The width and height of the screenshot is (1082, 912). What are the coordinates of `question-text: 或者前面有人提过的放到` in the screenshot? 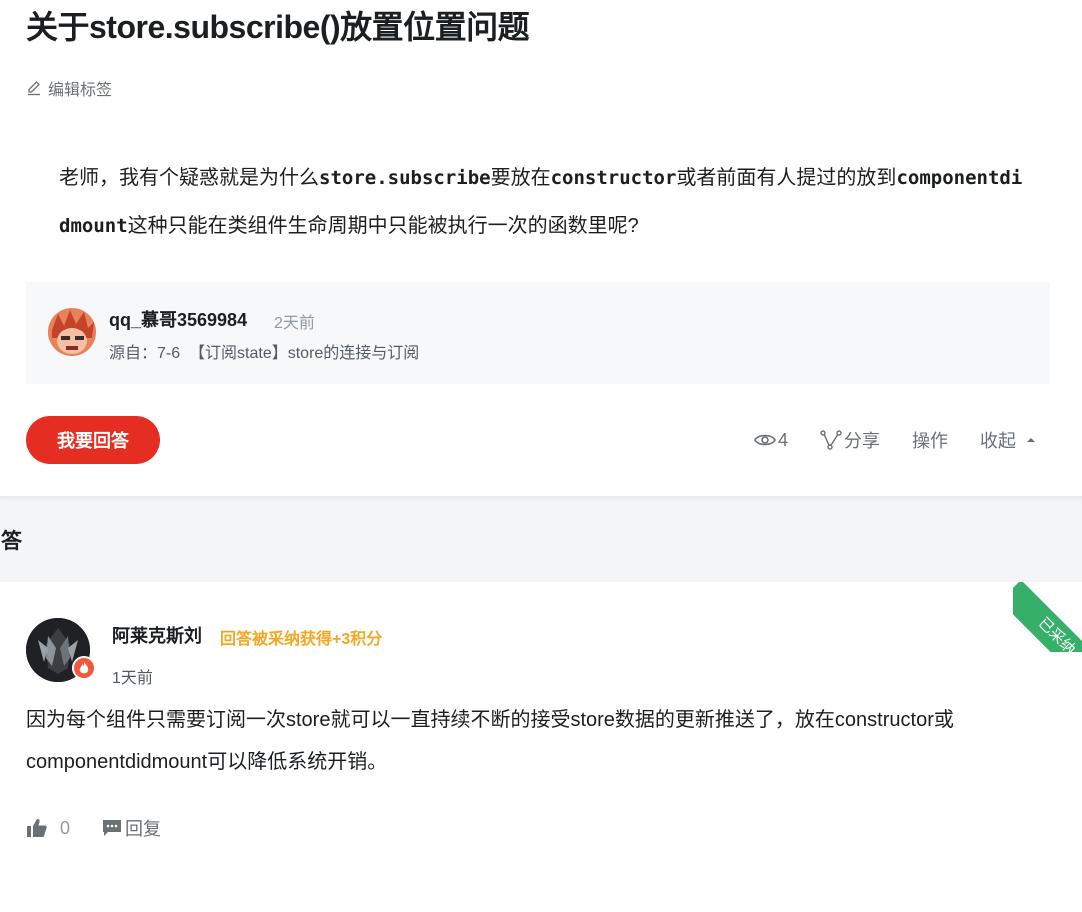 It's located at (786, 178).